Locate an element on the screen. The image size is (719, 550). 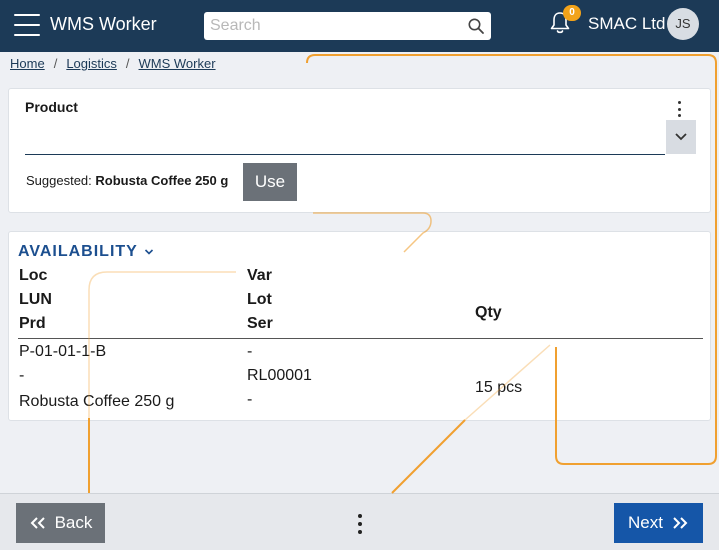
header-var: Var is located at coordinates (259, 275).